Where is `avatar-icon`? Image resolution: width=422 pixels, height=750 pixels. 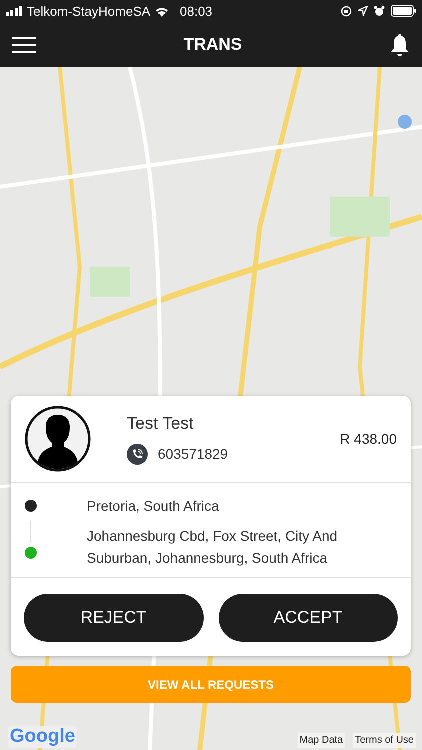 avatar-icon is located at coordinates (58, 439).